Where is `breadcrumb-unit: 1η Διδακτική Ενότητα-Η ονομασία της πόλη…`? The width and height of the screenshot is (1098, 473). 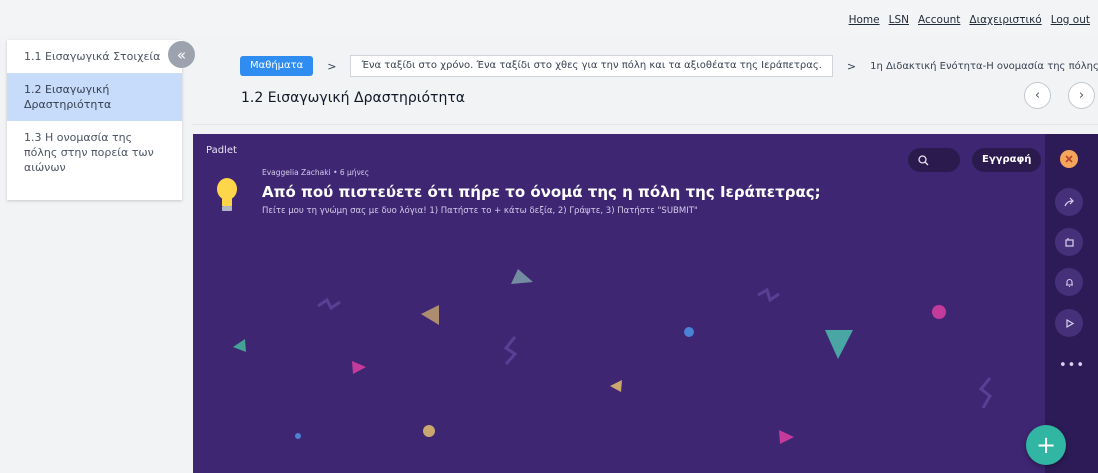
breadcrumb-unit: 1η Διδακτική Ενότητα-Η ονομασία της πόλη… is located at coordinates (984, 66).